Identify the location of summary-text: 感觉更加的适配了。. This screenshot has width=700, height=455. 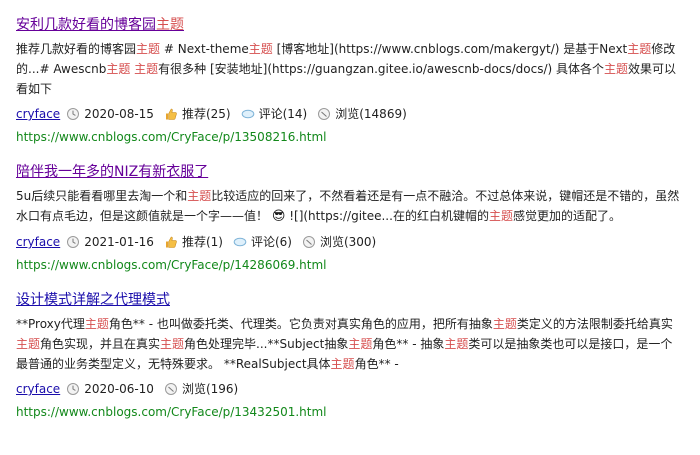
(566, 216).